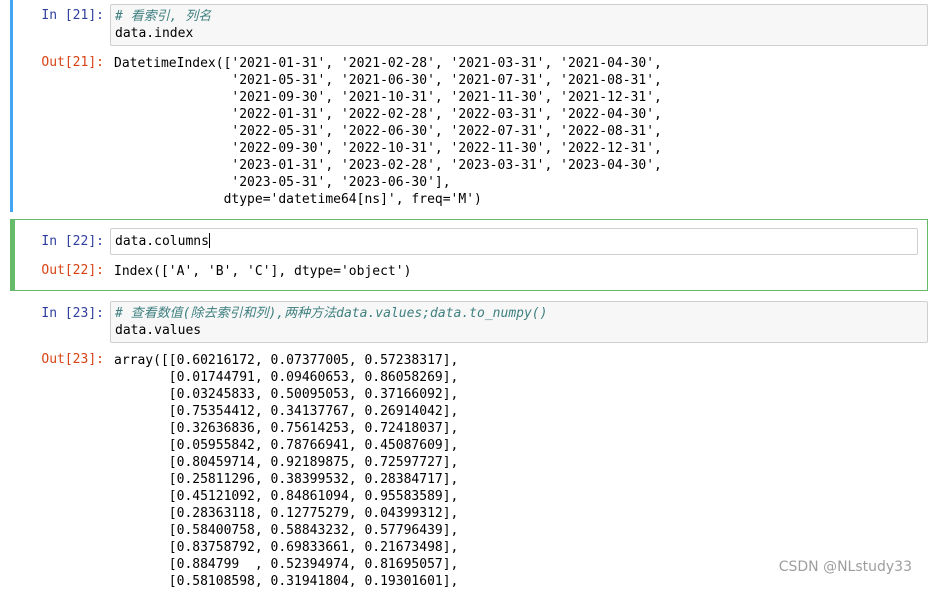 Image resolution: width=928 pixels, height=590 pixels. What do you see at coordinates (286, 581) in the screenshot?
I see `output-23-line: [0.58108598, 0.31941804, 0.19301601],` at bounding box center [286, 581].